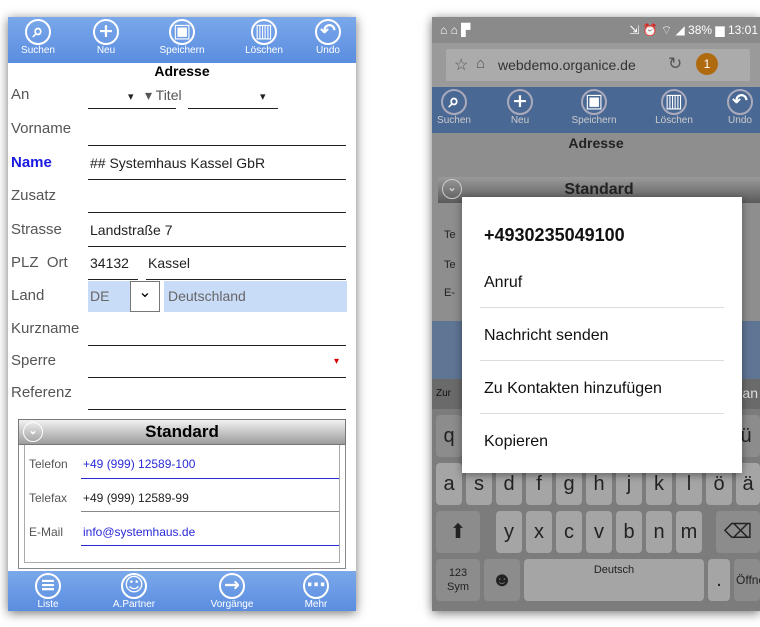  Describe the element at coordinates (39, 262) in the screenshot. I see `plz-ort-label: PLZ Ort` at that location.